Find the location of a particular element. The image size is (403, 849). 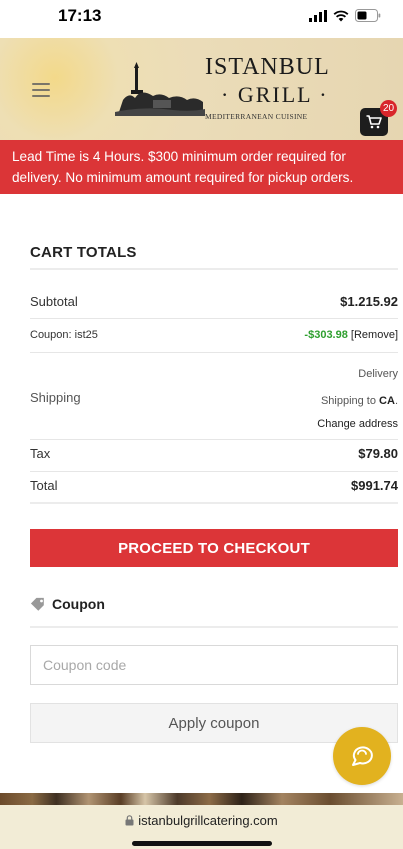

status-icons is located at coordinates (345, 15).